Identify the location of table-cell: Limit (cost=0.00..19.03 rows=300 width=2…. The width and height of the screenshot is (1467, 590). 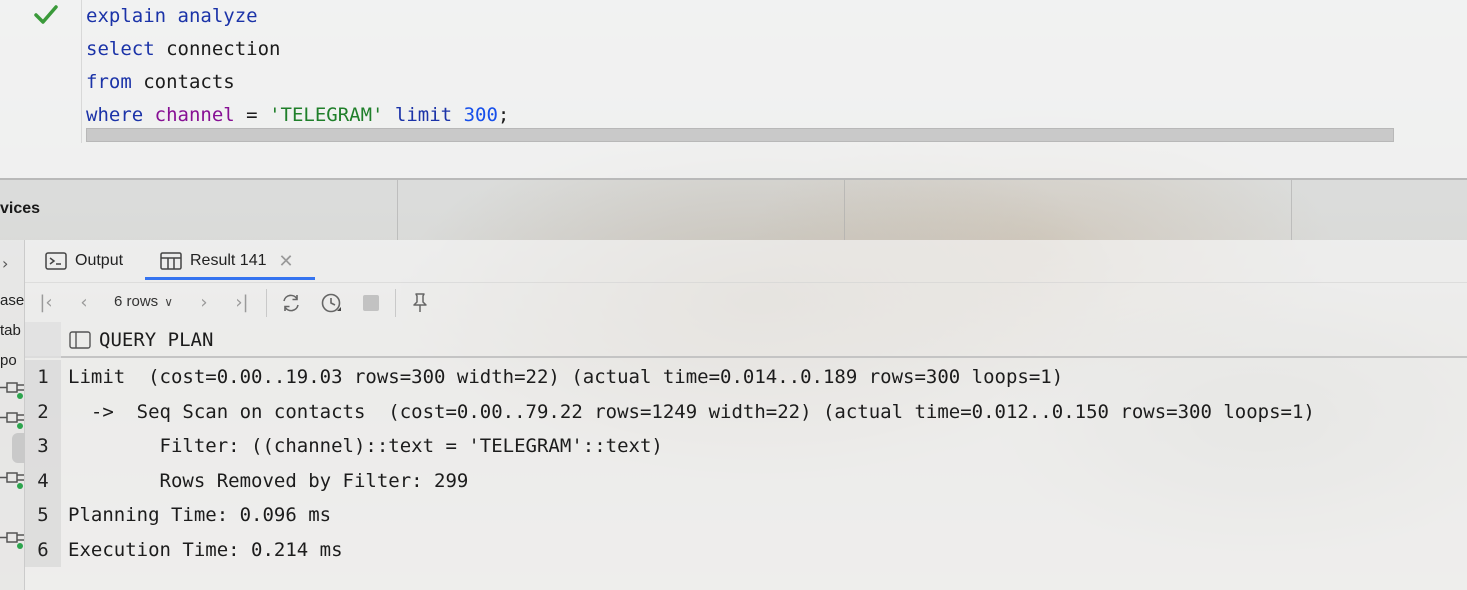
(565, 377).